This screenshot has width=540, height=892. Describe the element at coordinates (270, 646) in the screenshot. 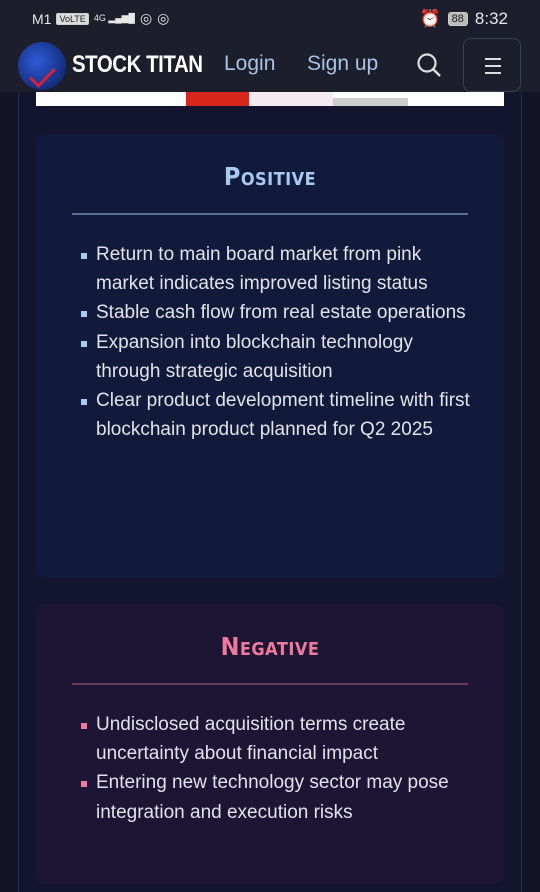

I see `negative-title: Negative` at that location.